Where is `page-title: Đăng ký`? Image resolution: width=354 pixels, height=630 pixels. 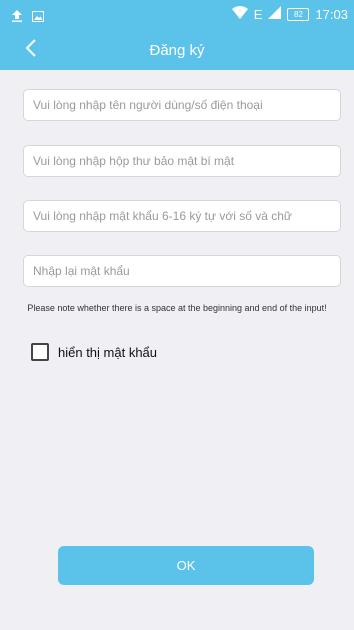
page-title: Đăng ký is located at coordinates (177, 50).